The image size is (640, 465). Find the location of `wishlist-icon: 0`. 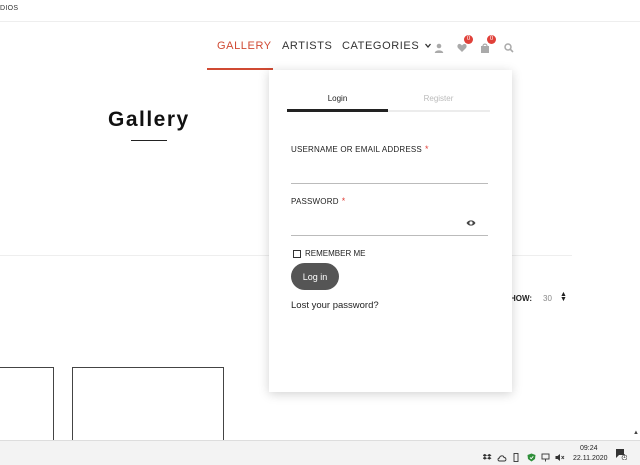

wishlist-icon: 0 is located at coordinates (465, 43).